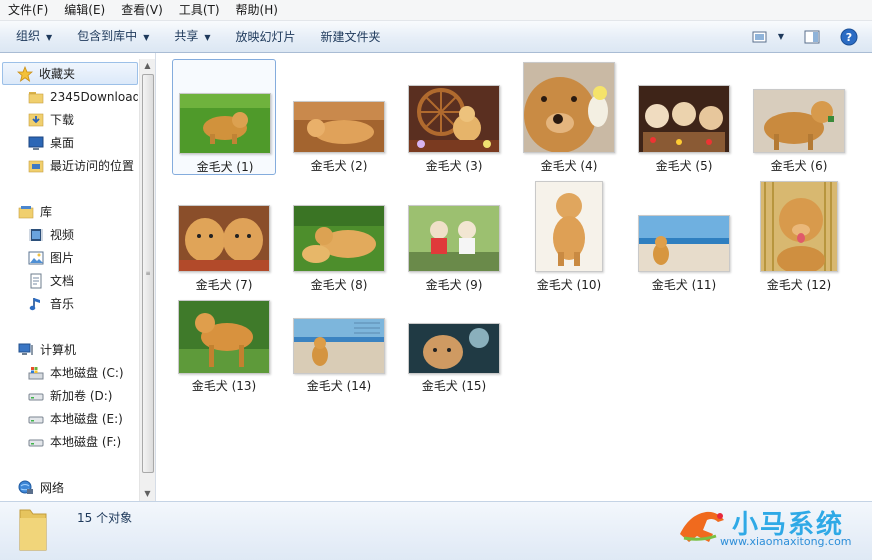  I want to click on file-item: 金毛犬 (3), so click(454, 117).